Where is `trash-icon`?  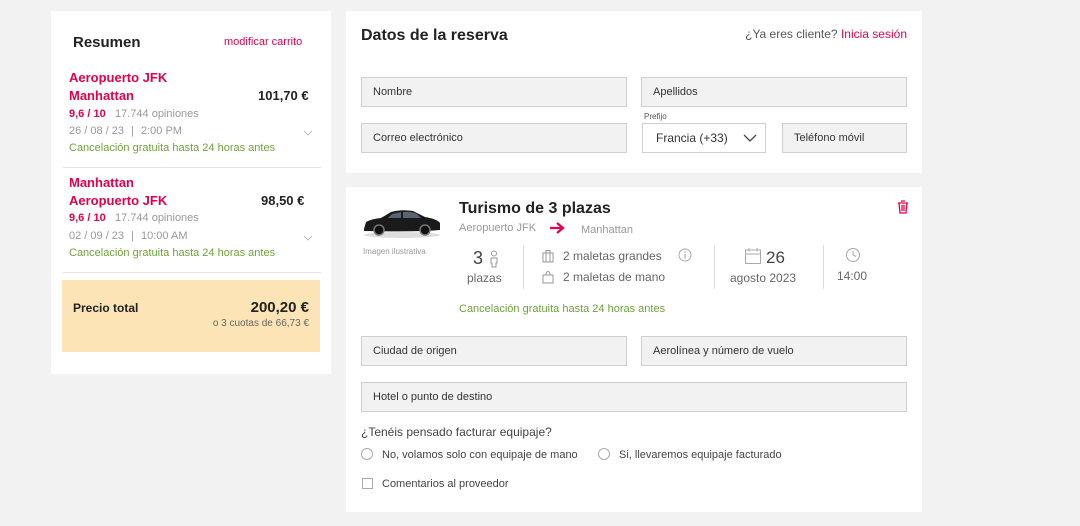 trash-icon is located at coordinates (903, 207).